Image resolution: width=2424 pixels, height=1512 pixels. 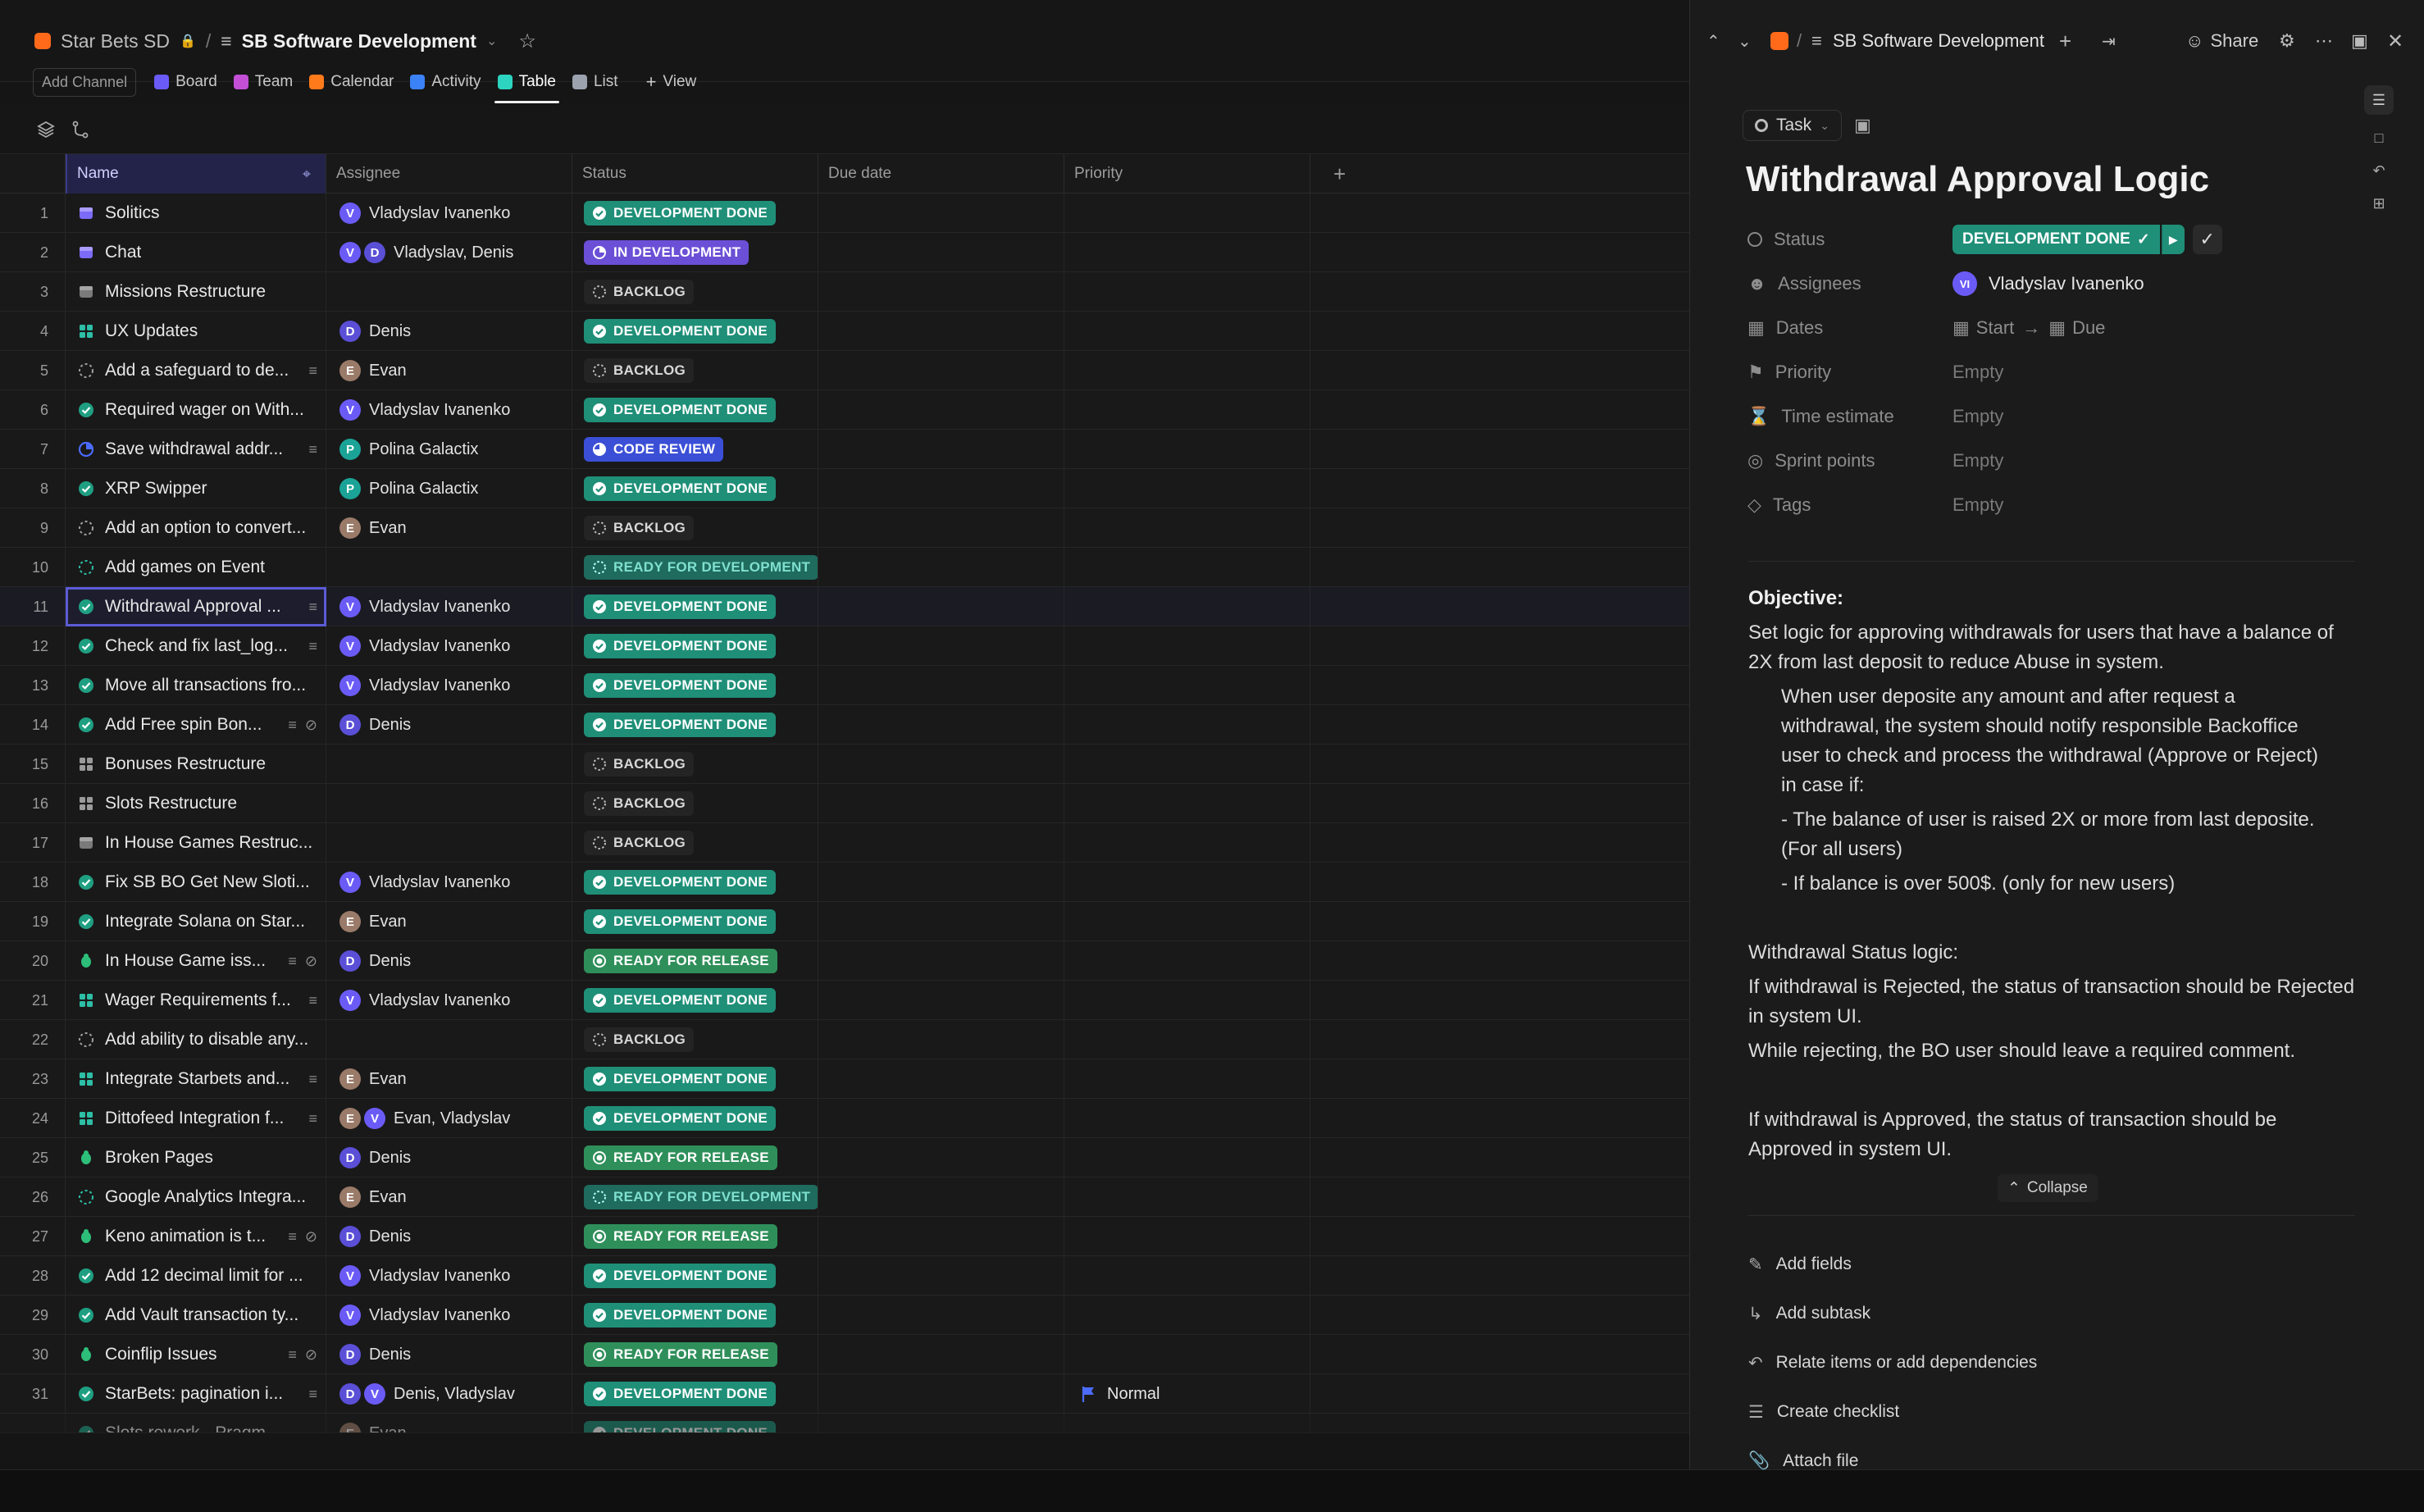 What do you see at coordinates (196, 764) in the screenshot?
I see `task-name-cell: Bonuses Restructure` at bounding box center [196, 764].